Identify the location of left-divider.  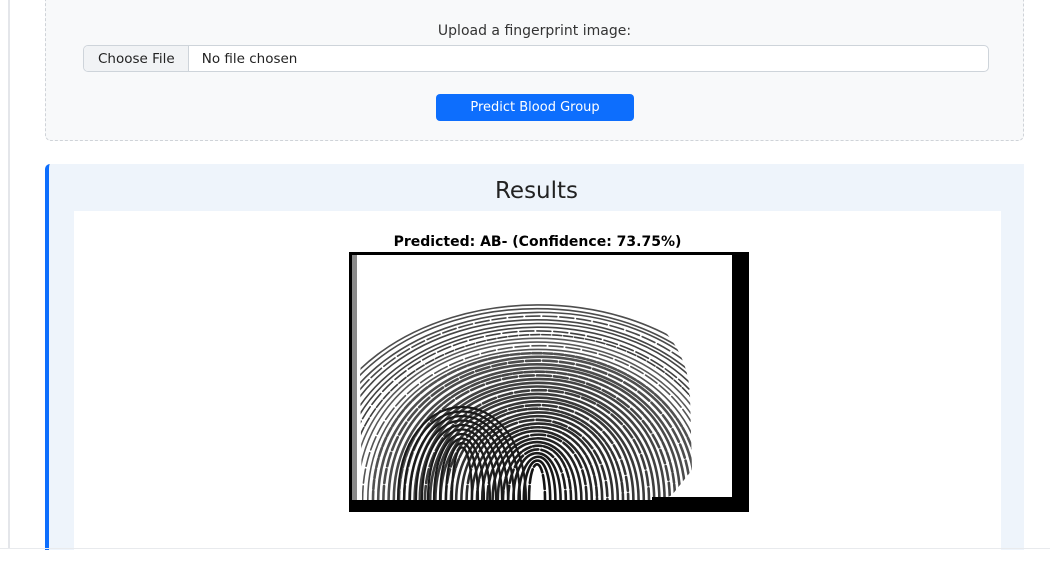
(9, 274).